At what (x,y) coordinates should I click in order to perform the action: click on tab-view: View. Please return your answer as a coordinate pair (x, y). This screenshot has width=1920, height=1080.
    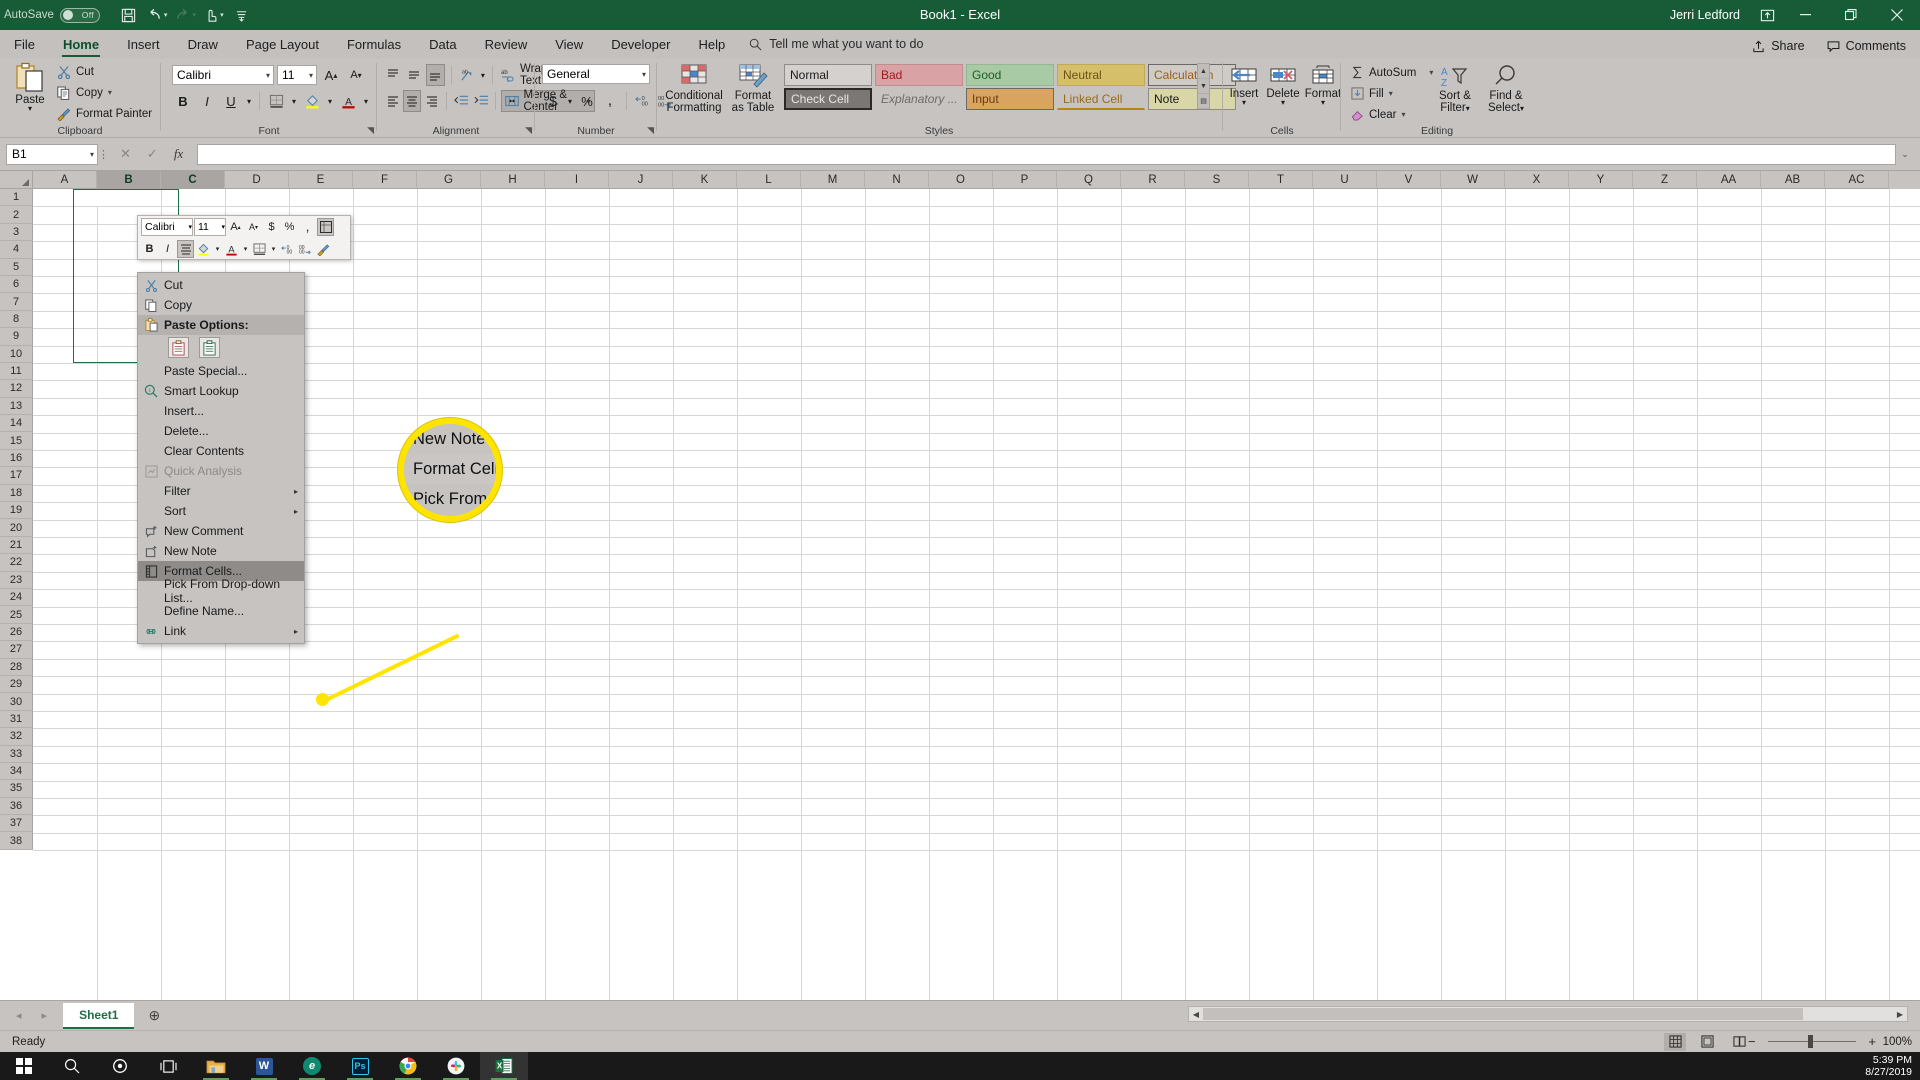
    Looking at the image, I should click on (569, 44).